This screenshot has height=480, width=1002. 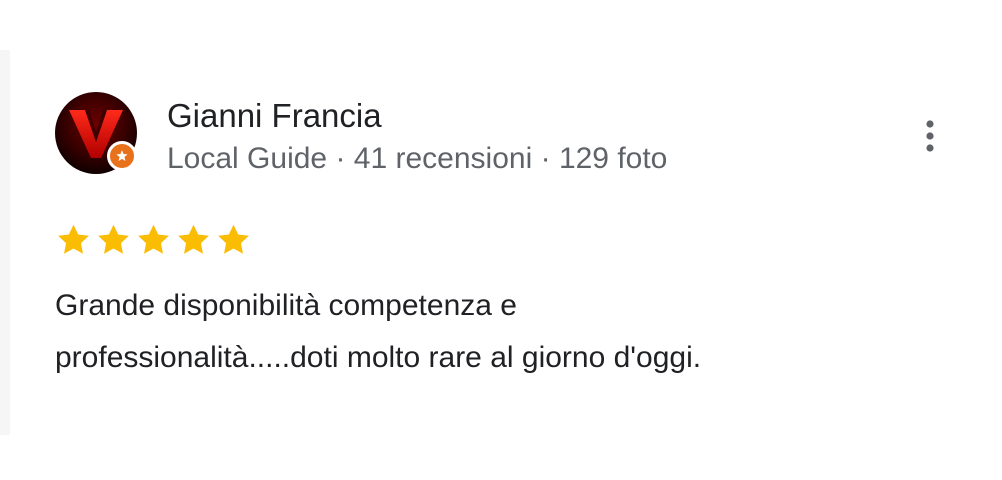 I want to click on author-name: Gianni Francia, so click(x=274, y=116).